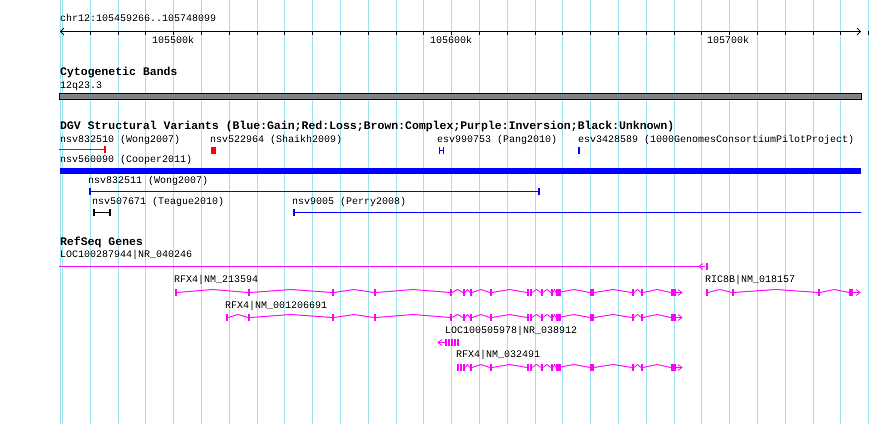 The height and width of the screenshot is (424, 890). Describe the element at coordinates (728, 42) in the screenshot. I see `tick-label: 105700k` at that location.